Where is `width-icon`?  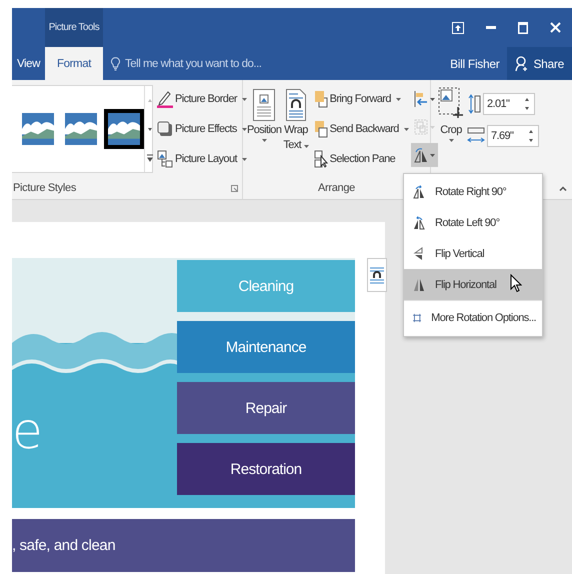 width-icon is located at coordinates (476, 136).